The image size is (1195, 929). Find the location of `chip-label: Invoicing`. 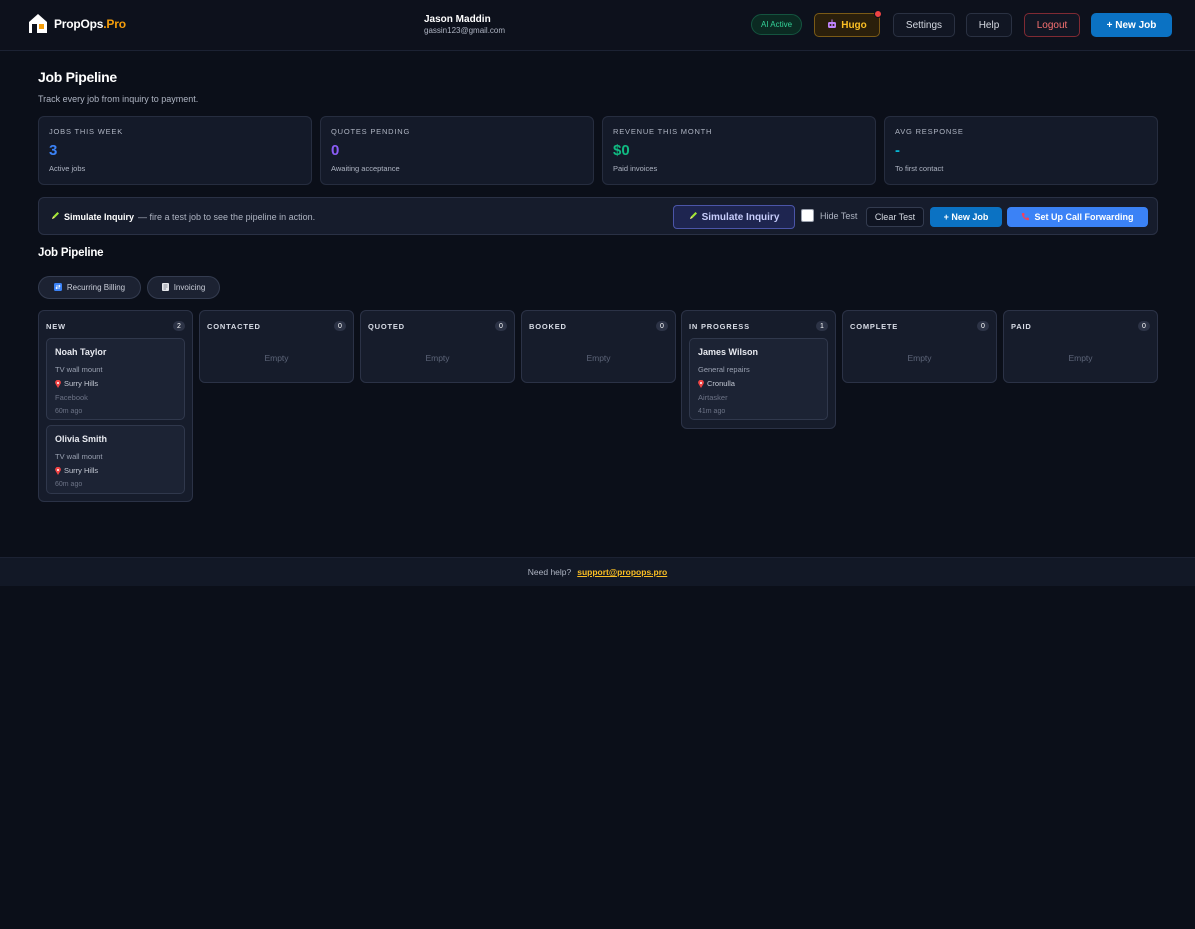

chip-label: Invoicing is located at coordinates (189, 287).